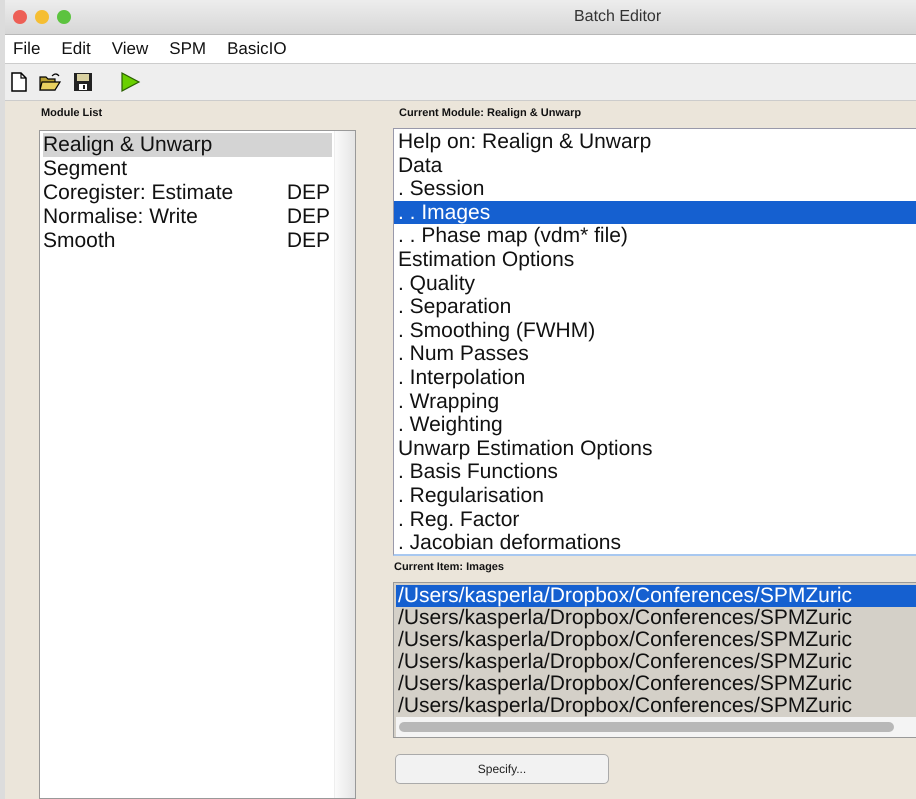  Describe the element at coordinates (72, 114) in the screenshot. I see `module-list-label: Module List` at that location.